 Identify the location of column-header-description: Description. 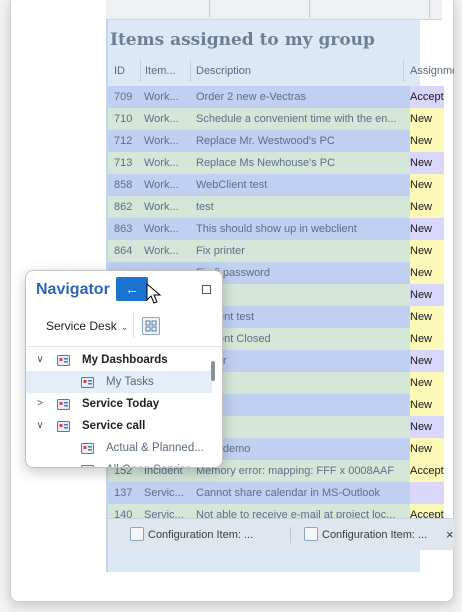
(223, 71).